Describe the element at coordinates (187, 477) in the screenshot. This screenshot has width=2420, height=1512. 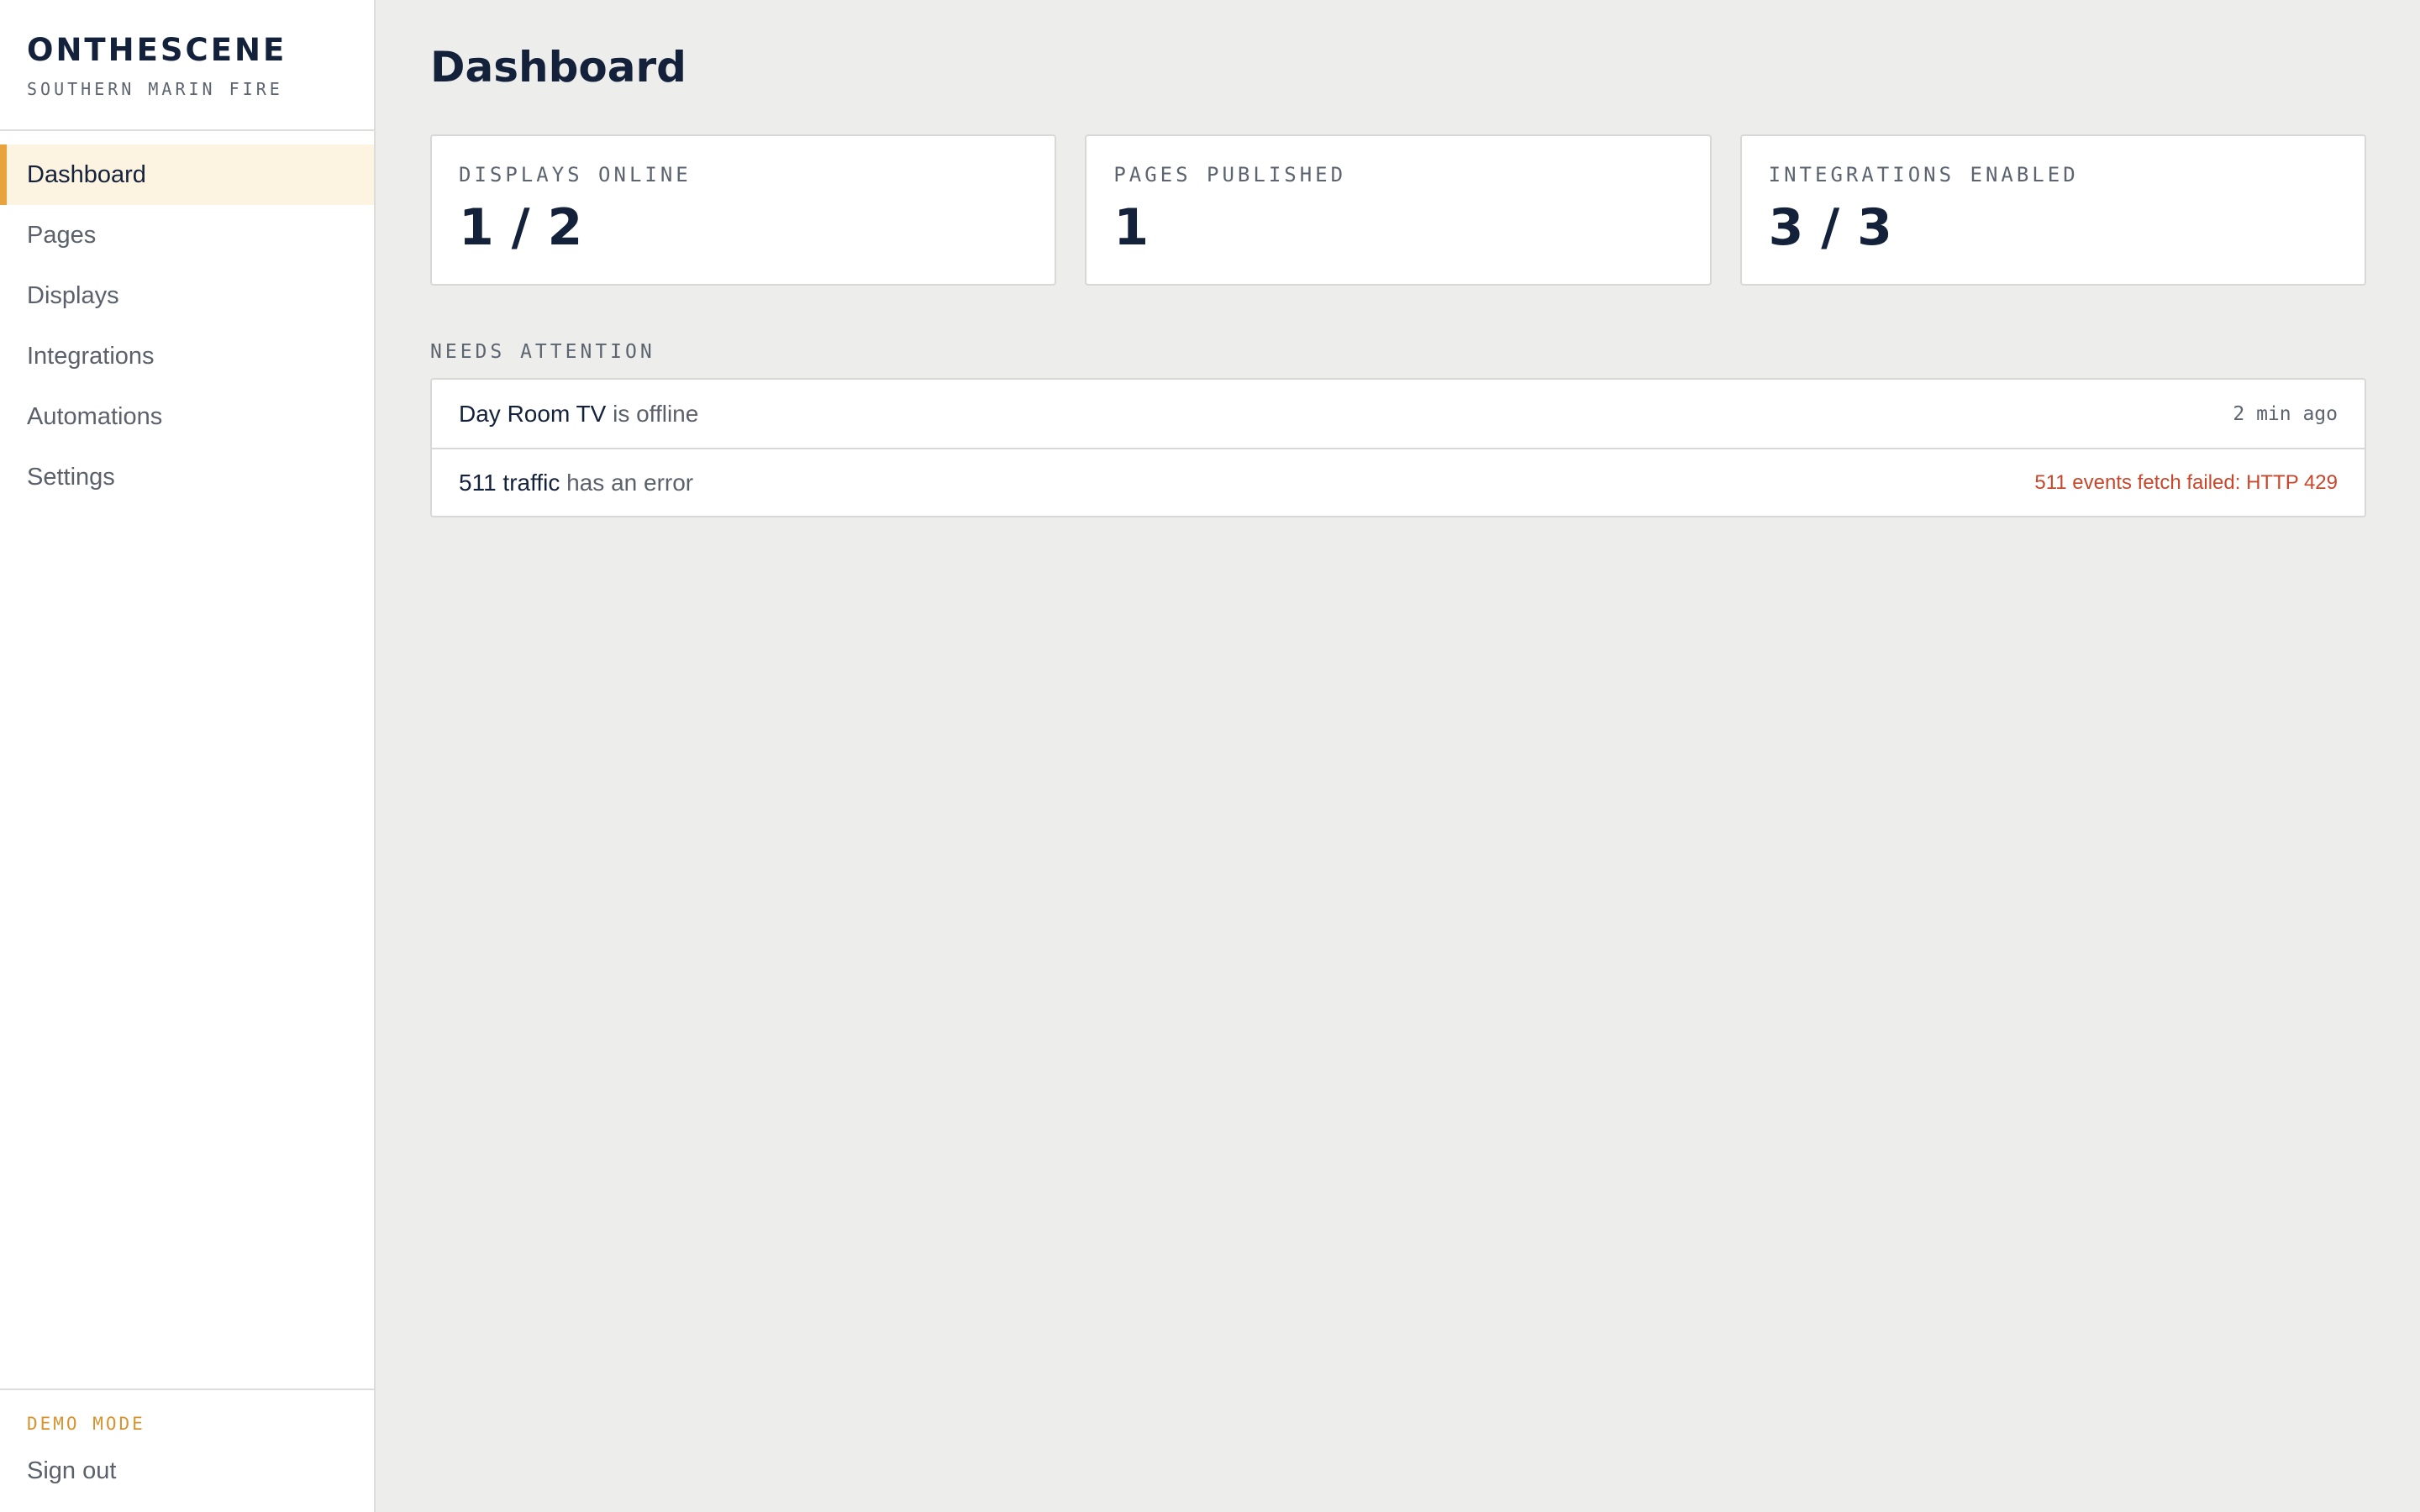
I see `sidebar-item-settings: Settings` at that location.